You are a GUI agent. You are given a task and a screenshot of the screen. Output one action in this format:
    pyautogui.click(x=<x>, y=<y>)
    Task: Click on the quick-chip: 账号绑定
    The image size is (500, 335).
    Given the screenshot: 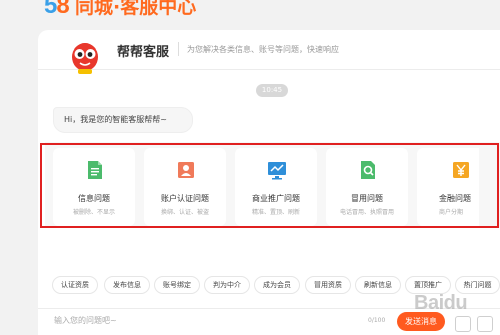 What is the action you would take?
    pyautogui.click(x=177, y=285)
    